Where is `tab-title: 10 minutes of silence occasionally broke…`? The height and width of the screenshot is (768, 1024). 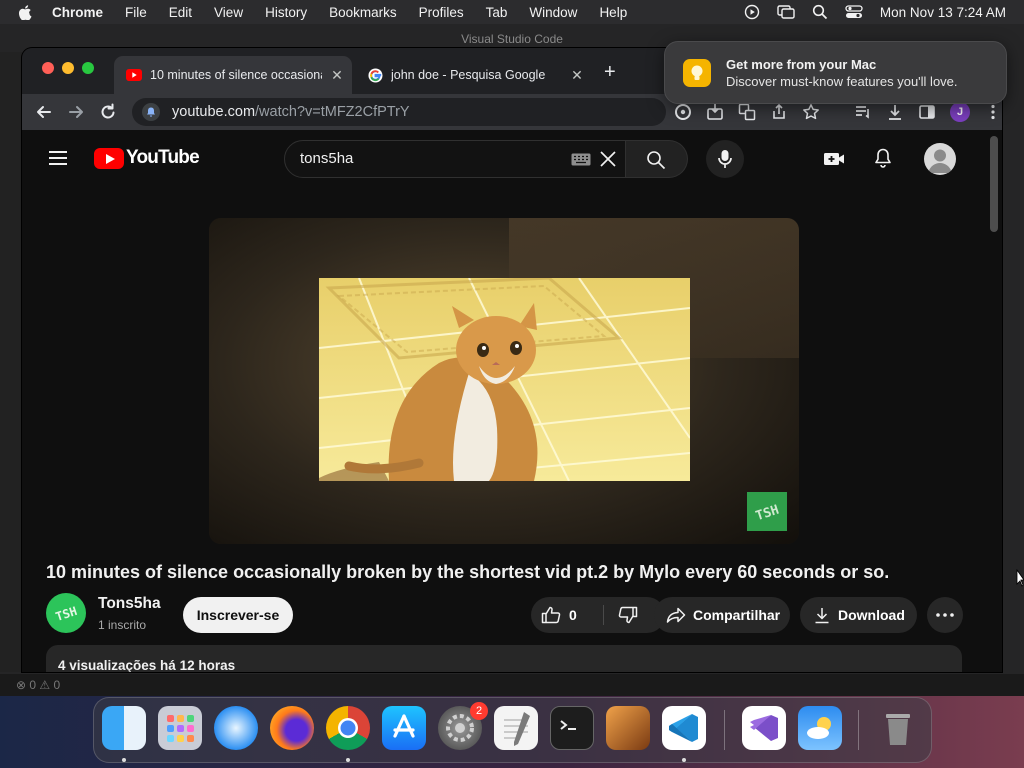
tab-title: 10 minutes of silence occasionally broke… is located at coordinates (236, 75).